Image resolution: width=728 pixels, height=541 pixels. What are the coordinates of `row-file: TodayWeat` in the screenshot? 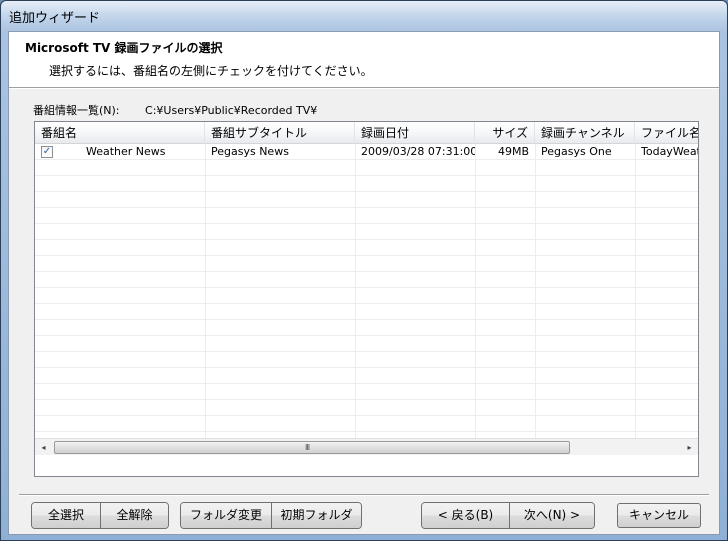 It's located at (670, 151).